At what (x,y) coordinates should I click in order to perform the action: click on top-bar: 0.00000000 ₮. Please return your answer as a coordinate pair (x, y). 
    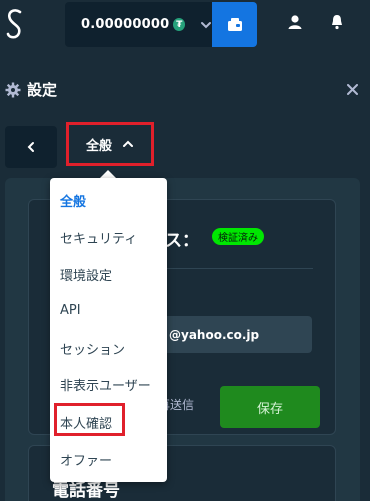
    Looking at the image, I should click on (185, 26).